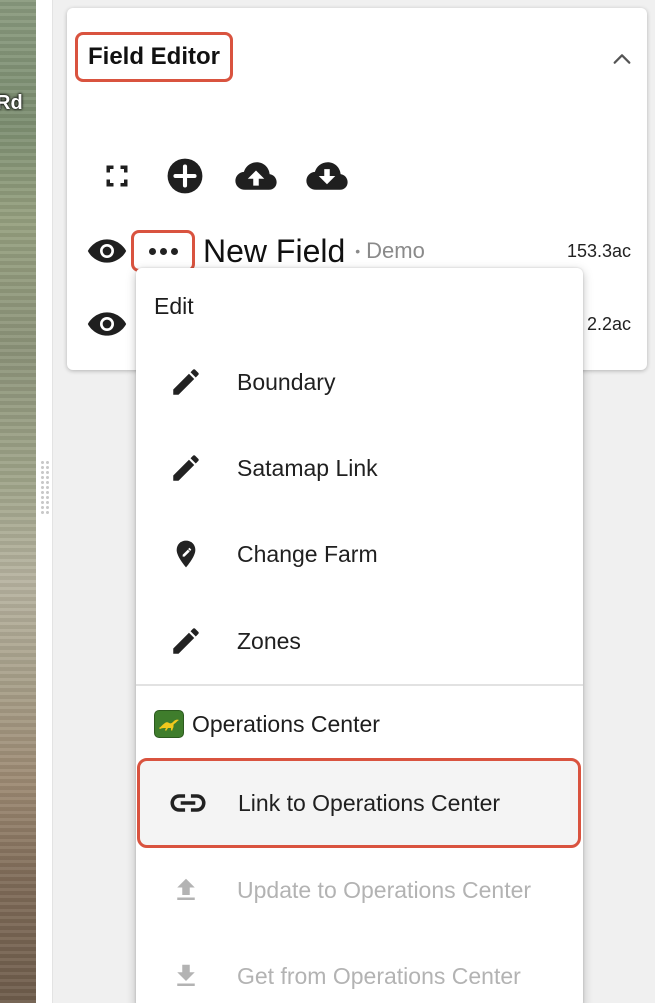 The image size is (655, 1003). I want to click on cloud-upload-icon, so click(256, 176).